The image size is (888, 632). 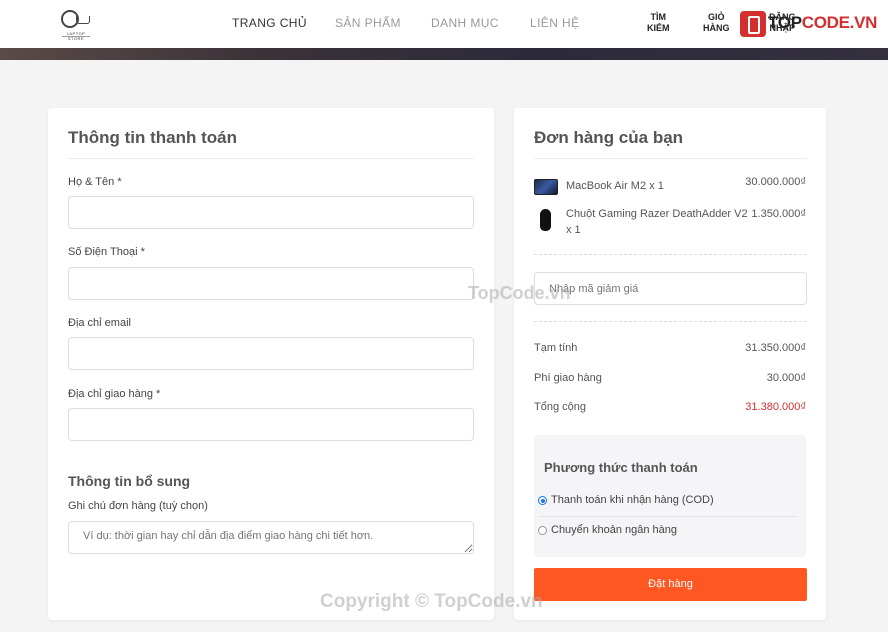 I want to click on cod-label: Thanh toán khi nhận hàng (COD), so click(x=632, y=500).